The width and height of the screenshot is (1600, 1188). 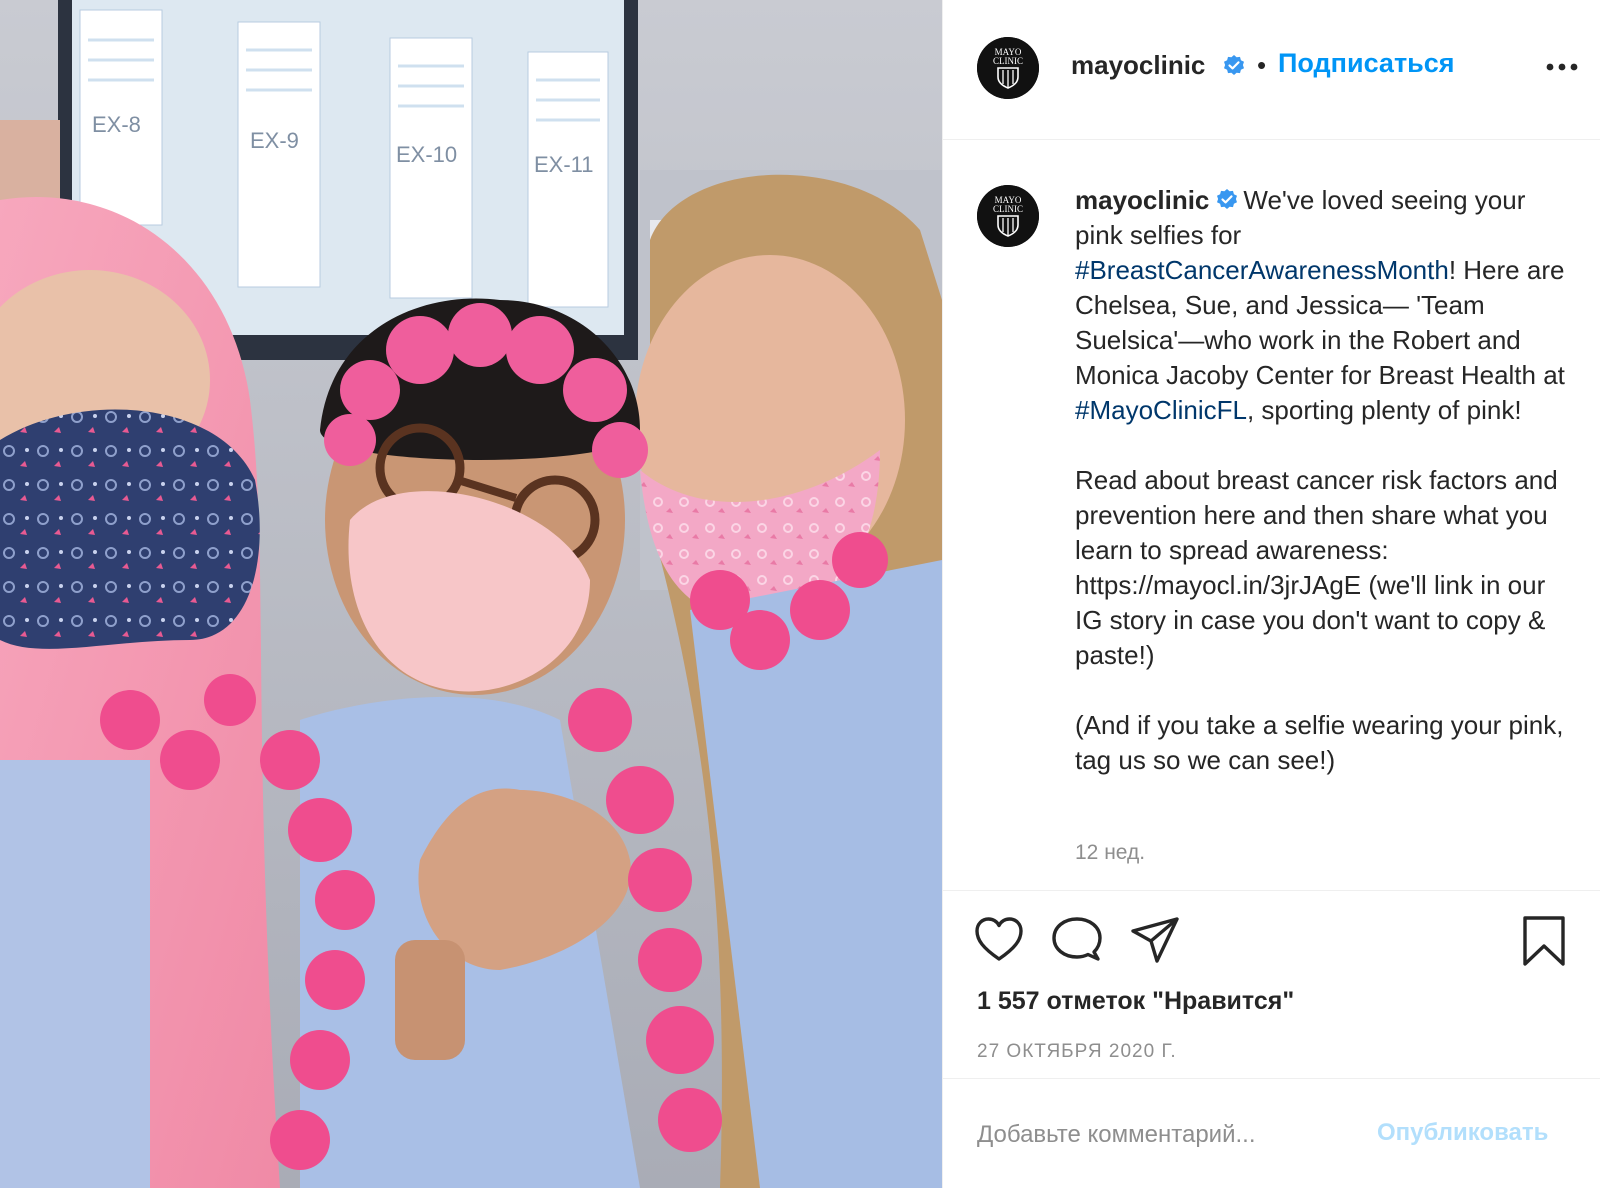 I want to click on photo-label-1: EX-8, so click(x=116, y=124).